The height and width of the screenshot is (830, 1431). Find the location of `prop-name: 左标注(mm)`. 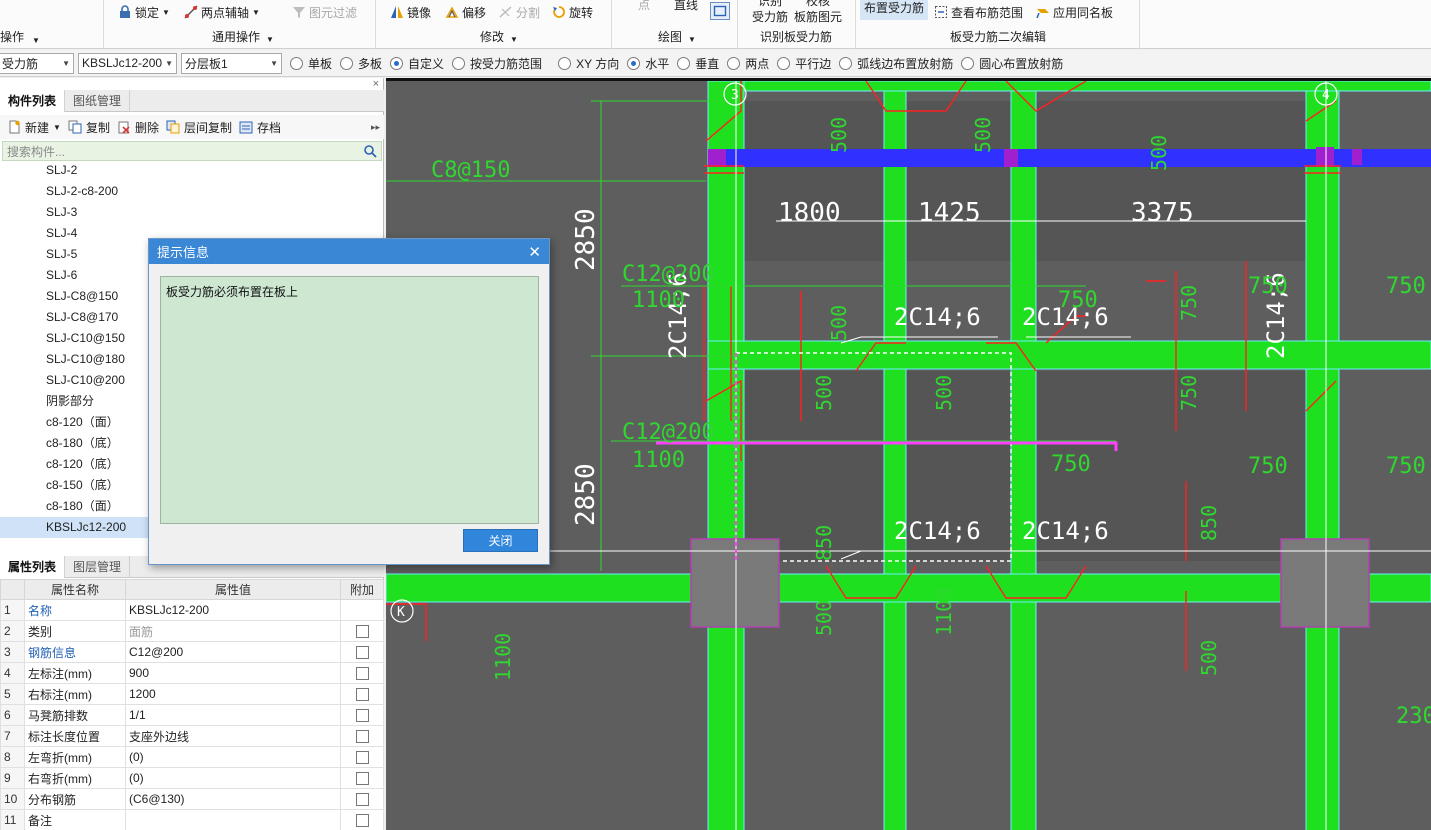

prop-name: 左标注(mm) is located at coordinates (75, 673).